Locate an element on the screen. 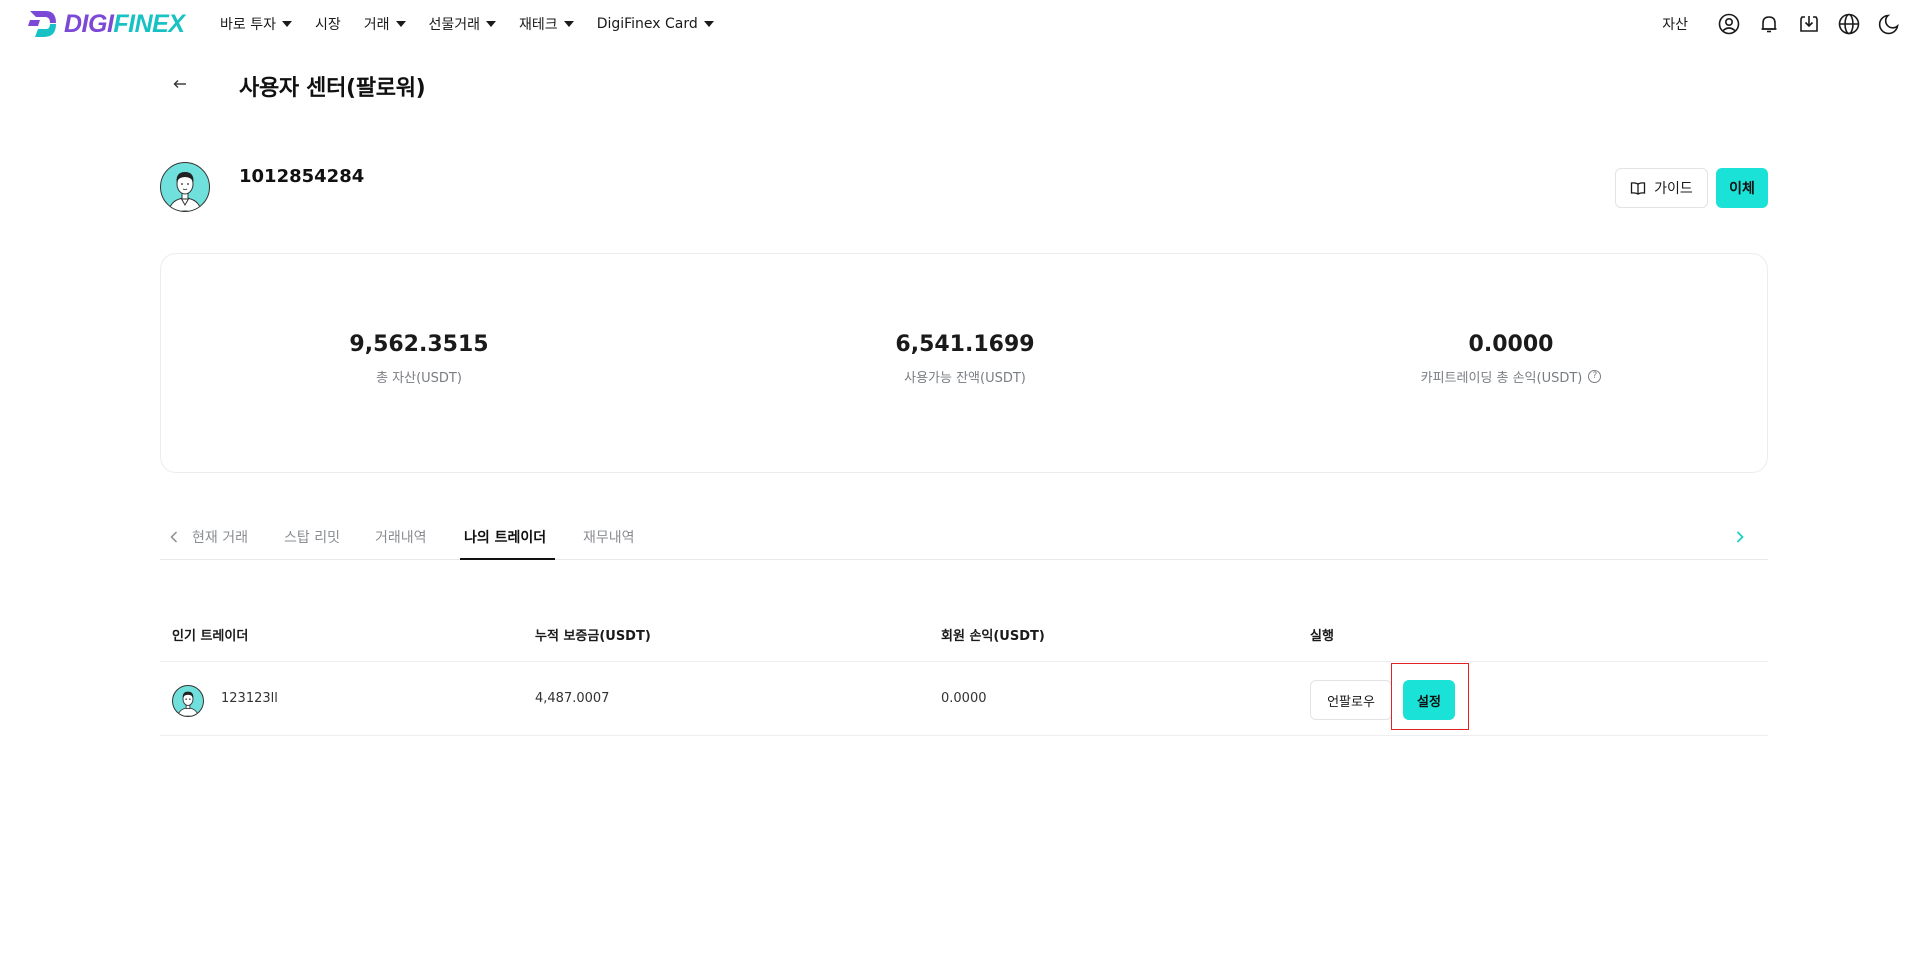  download-icon is located at coordinates (1809, 24).